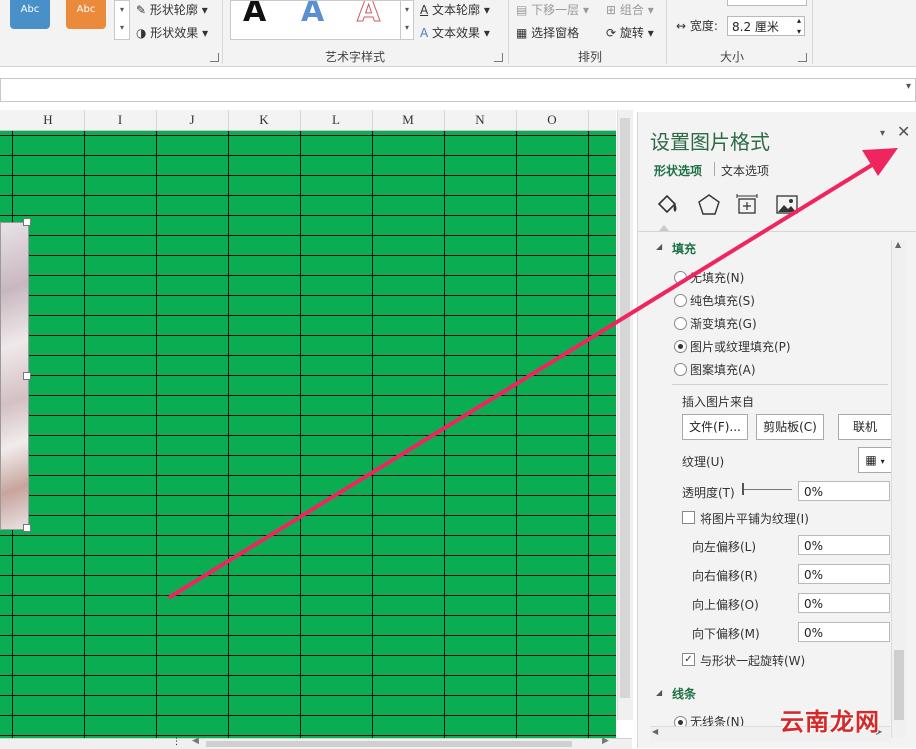 This screenshot has width=916, height=749. I want to click on pane-scrollbar: ▲, so click(898, 489).